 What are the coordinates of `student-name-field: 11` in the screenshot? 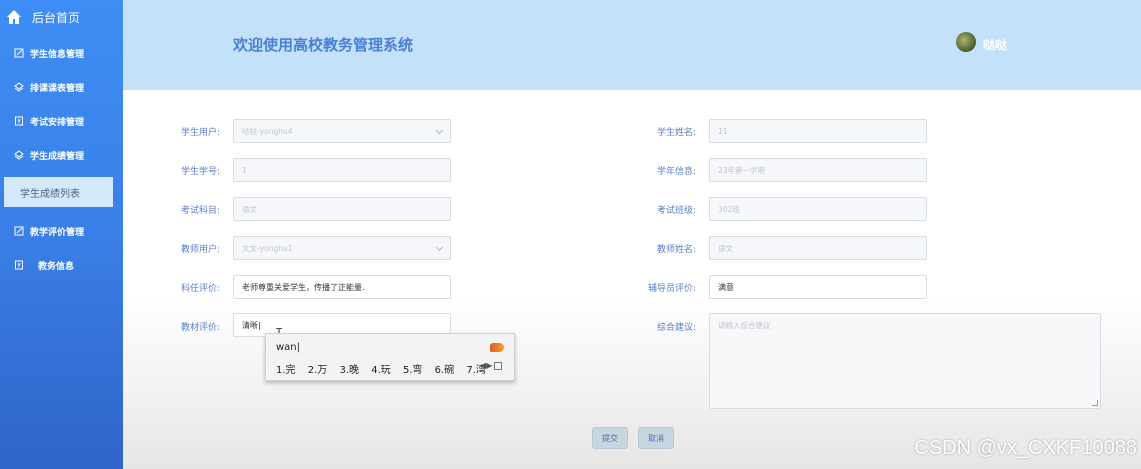 It's located at (818, 131).